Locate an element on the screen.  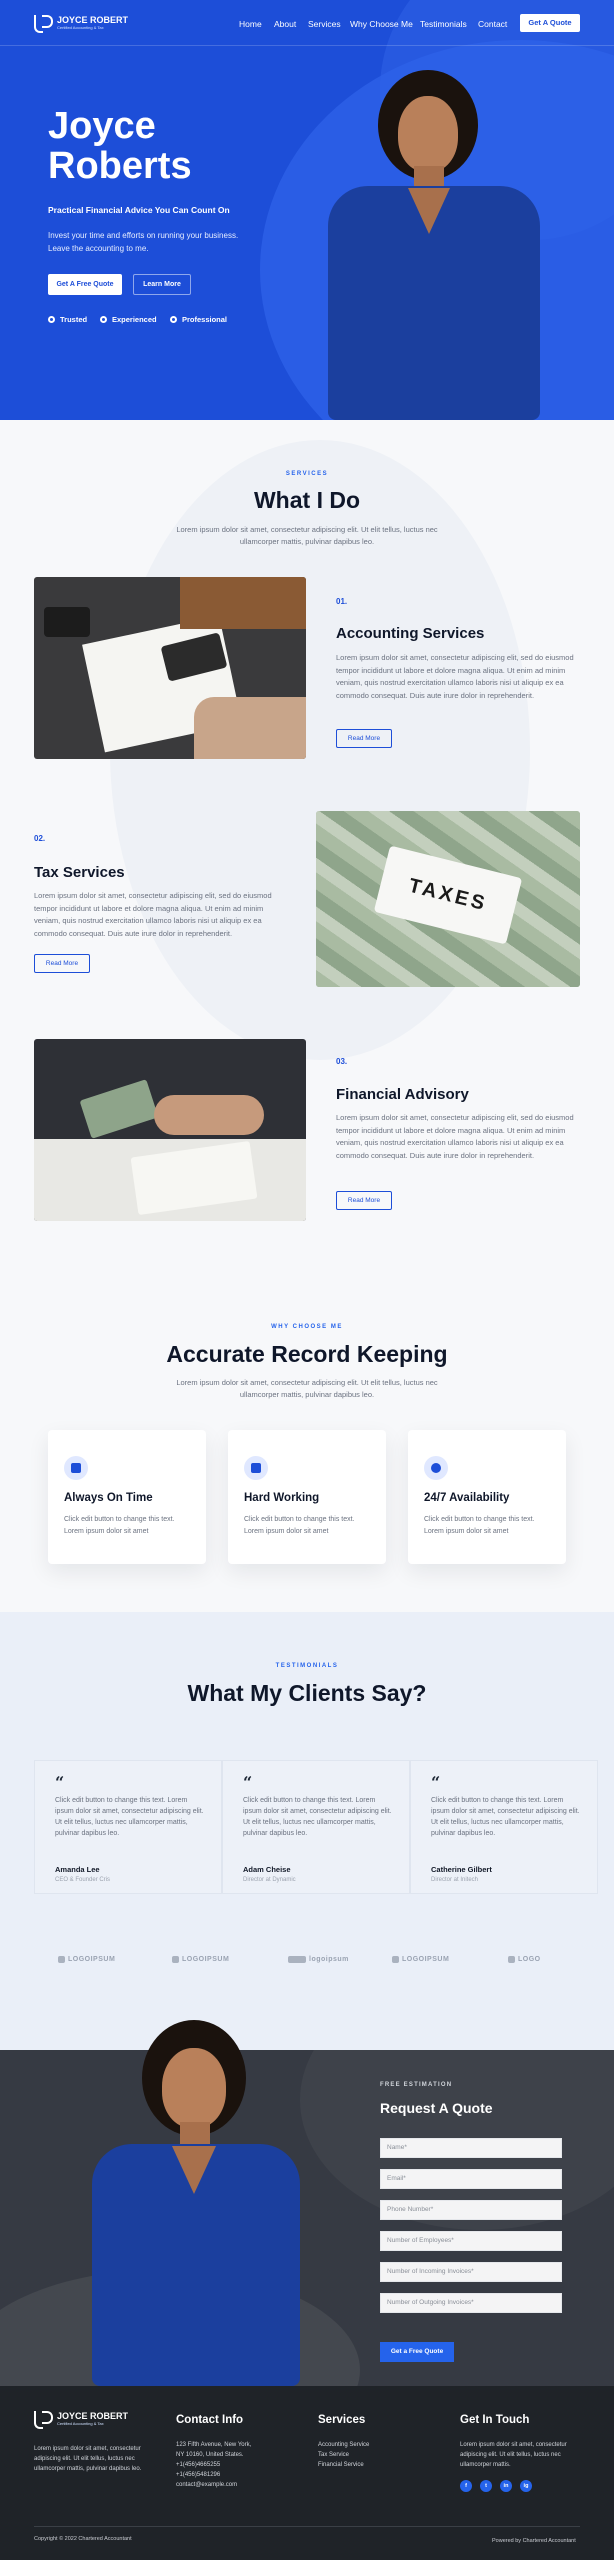
partner-logo-text: logoipsum is located at coordinates (329, 1959).